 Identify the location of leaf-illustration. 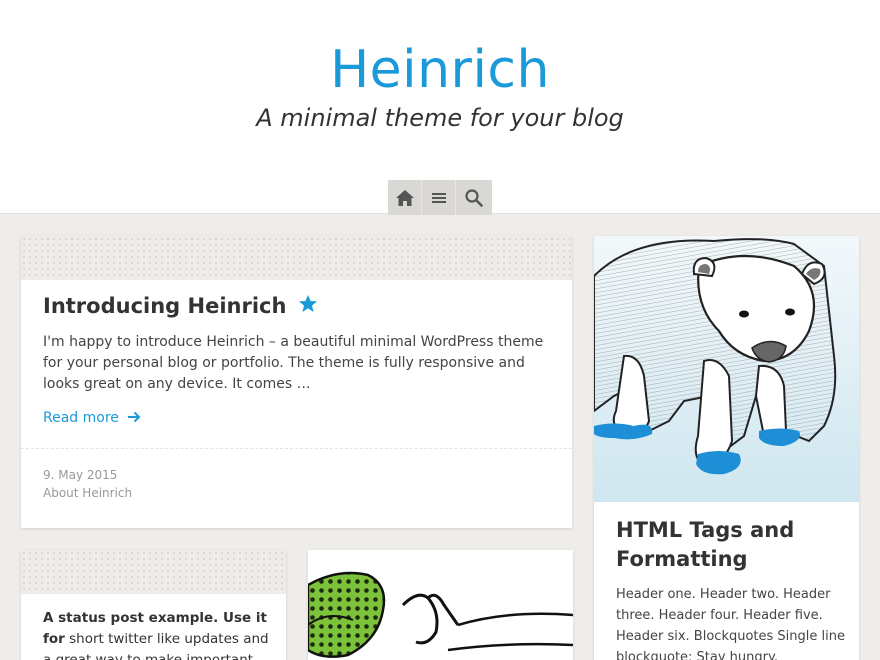
(440, 605).